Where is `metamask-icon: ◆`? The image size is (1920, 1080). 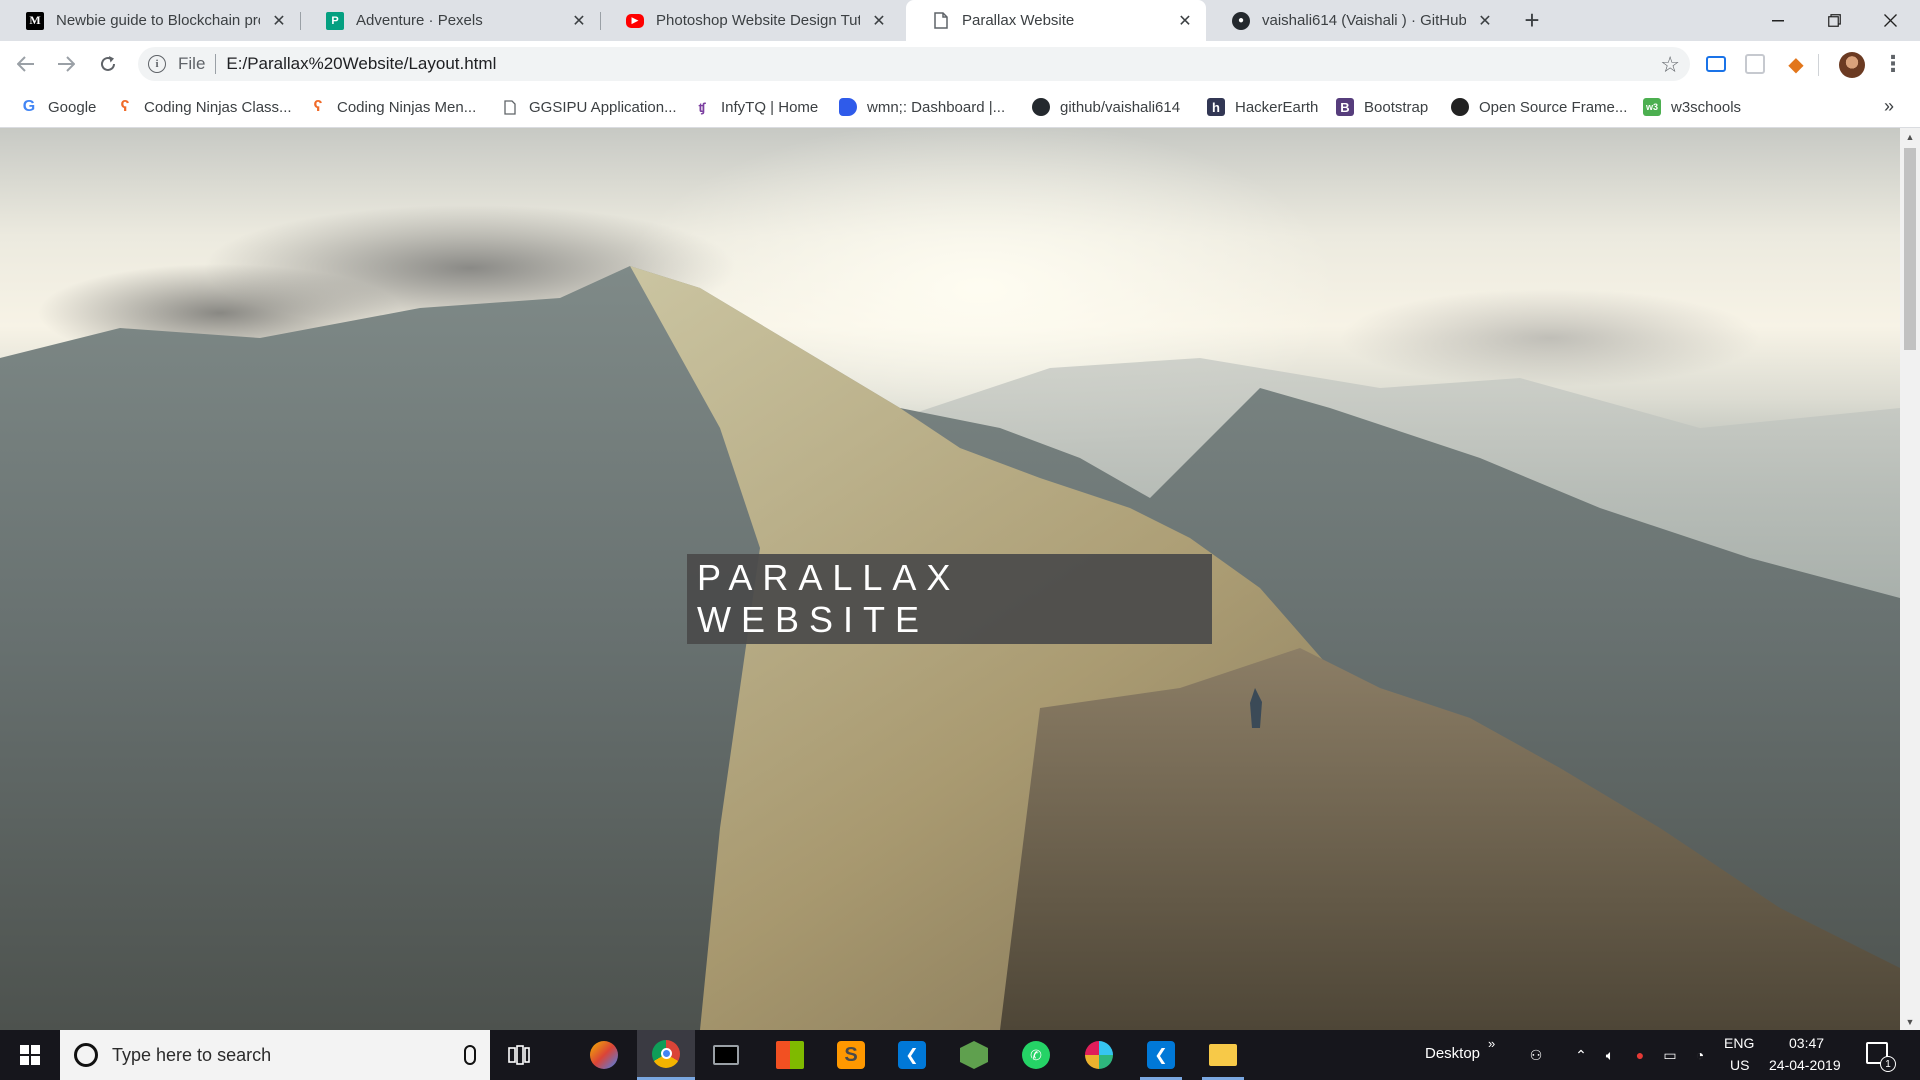 metamask-icon: ◆ is located at coordinates (1796, 64).